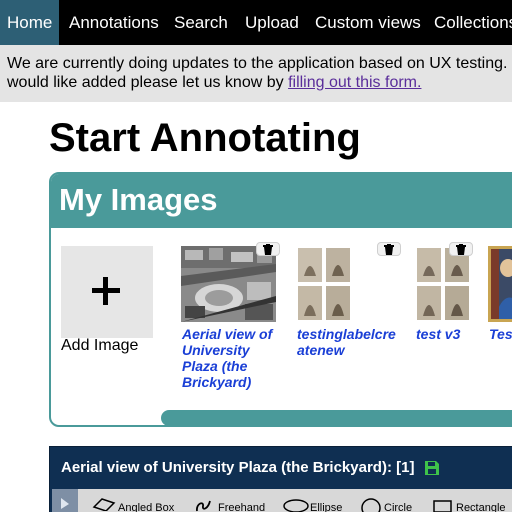 The width and height of the screenshot is (512, 512). Describe the element at coordinates (443, 284) in the screenshot. I see `image-thumbnail-test-v3` at that location.